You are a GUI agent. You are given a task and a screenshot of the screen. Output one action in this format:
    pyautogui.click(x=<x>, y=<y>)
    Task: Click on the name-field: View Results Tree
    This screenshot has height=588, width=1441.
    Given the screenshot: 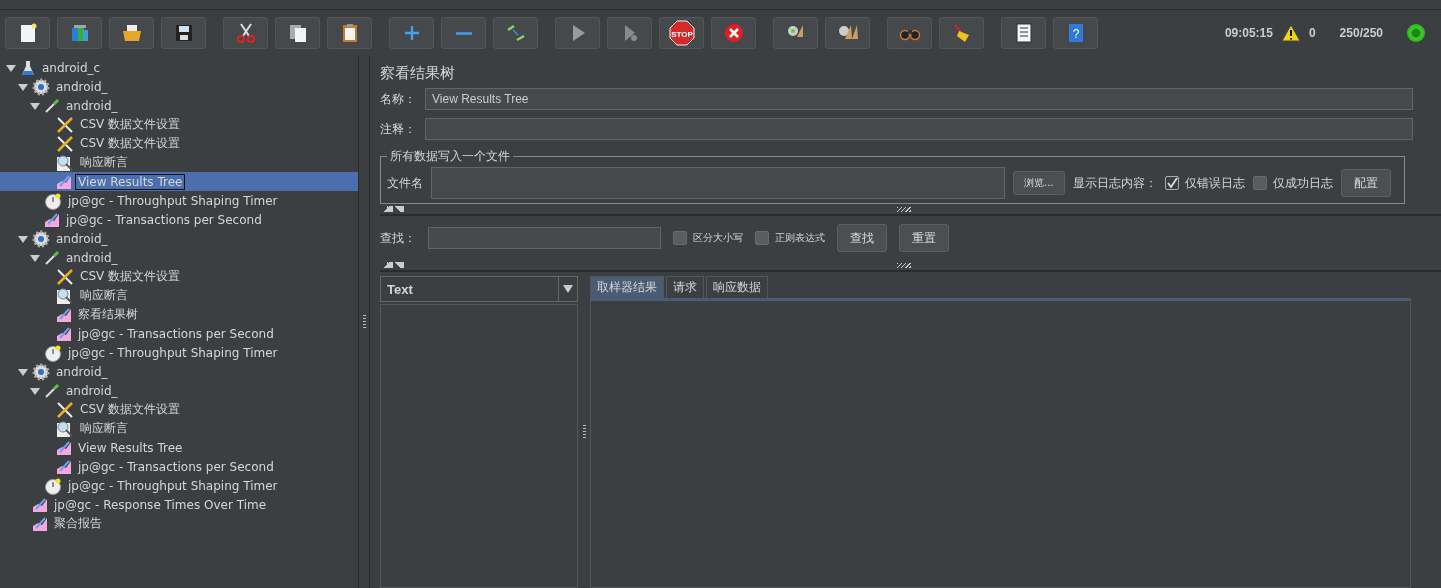 What is the action you would take?
    pyautogui.click(x=919, y=99)
    